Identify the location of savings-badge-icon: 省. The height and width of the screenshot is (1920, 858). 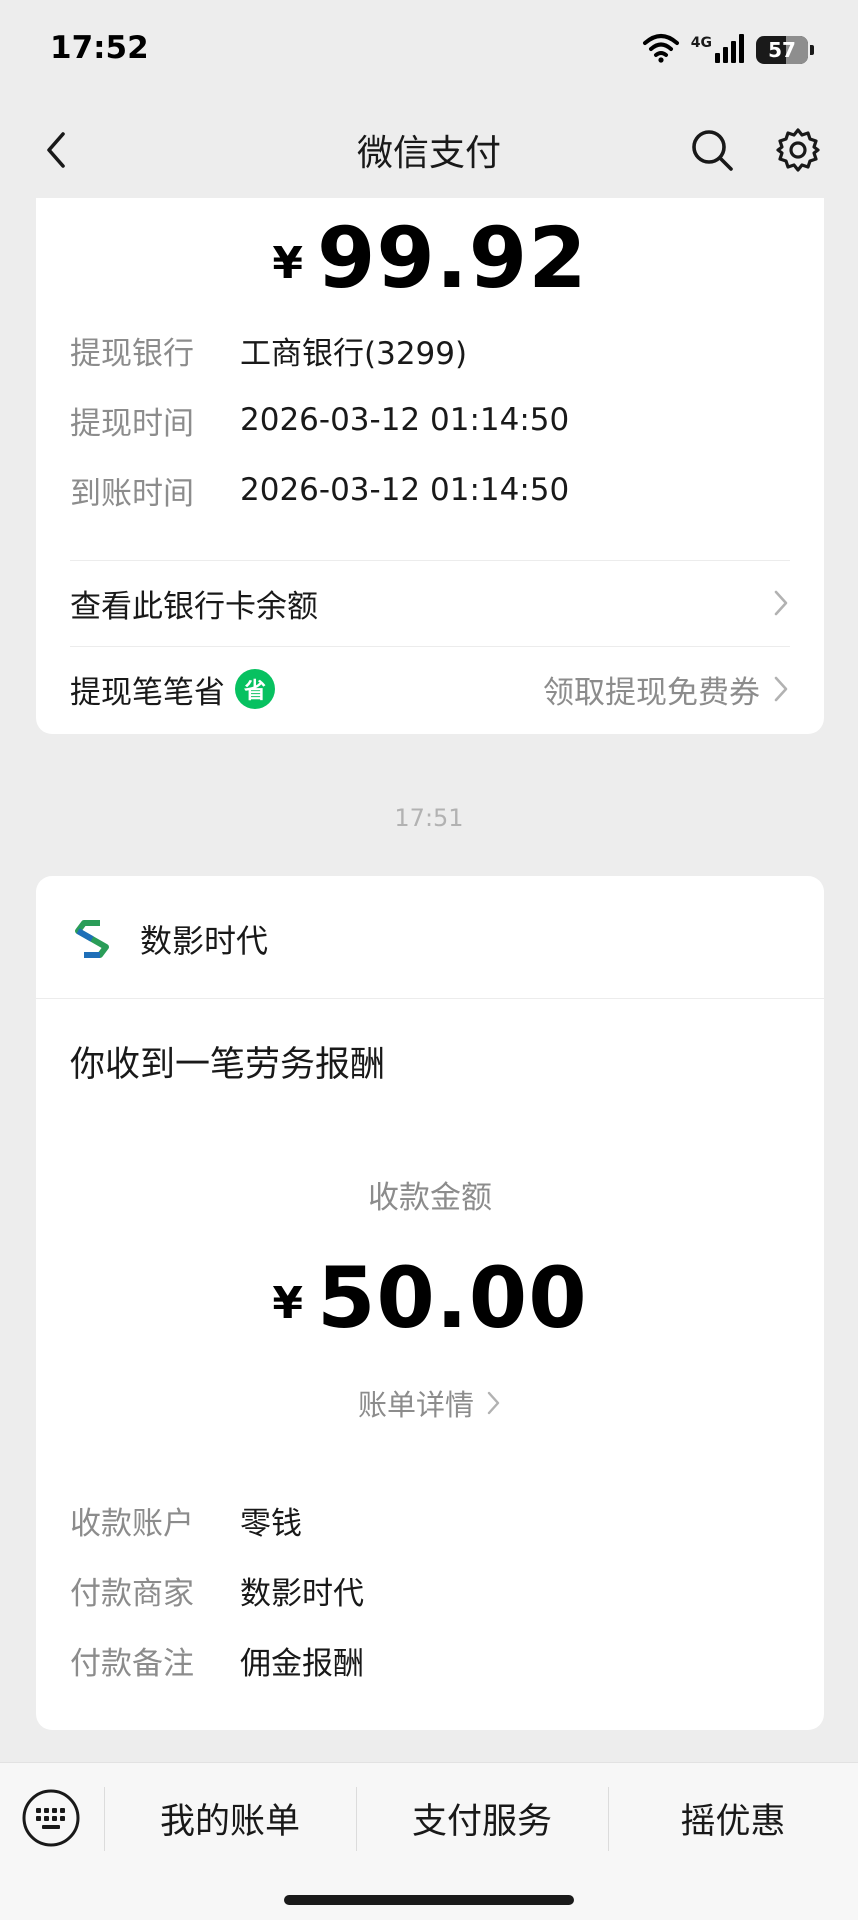
(255, 689).